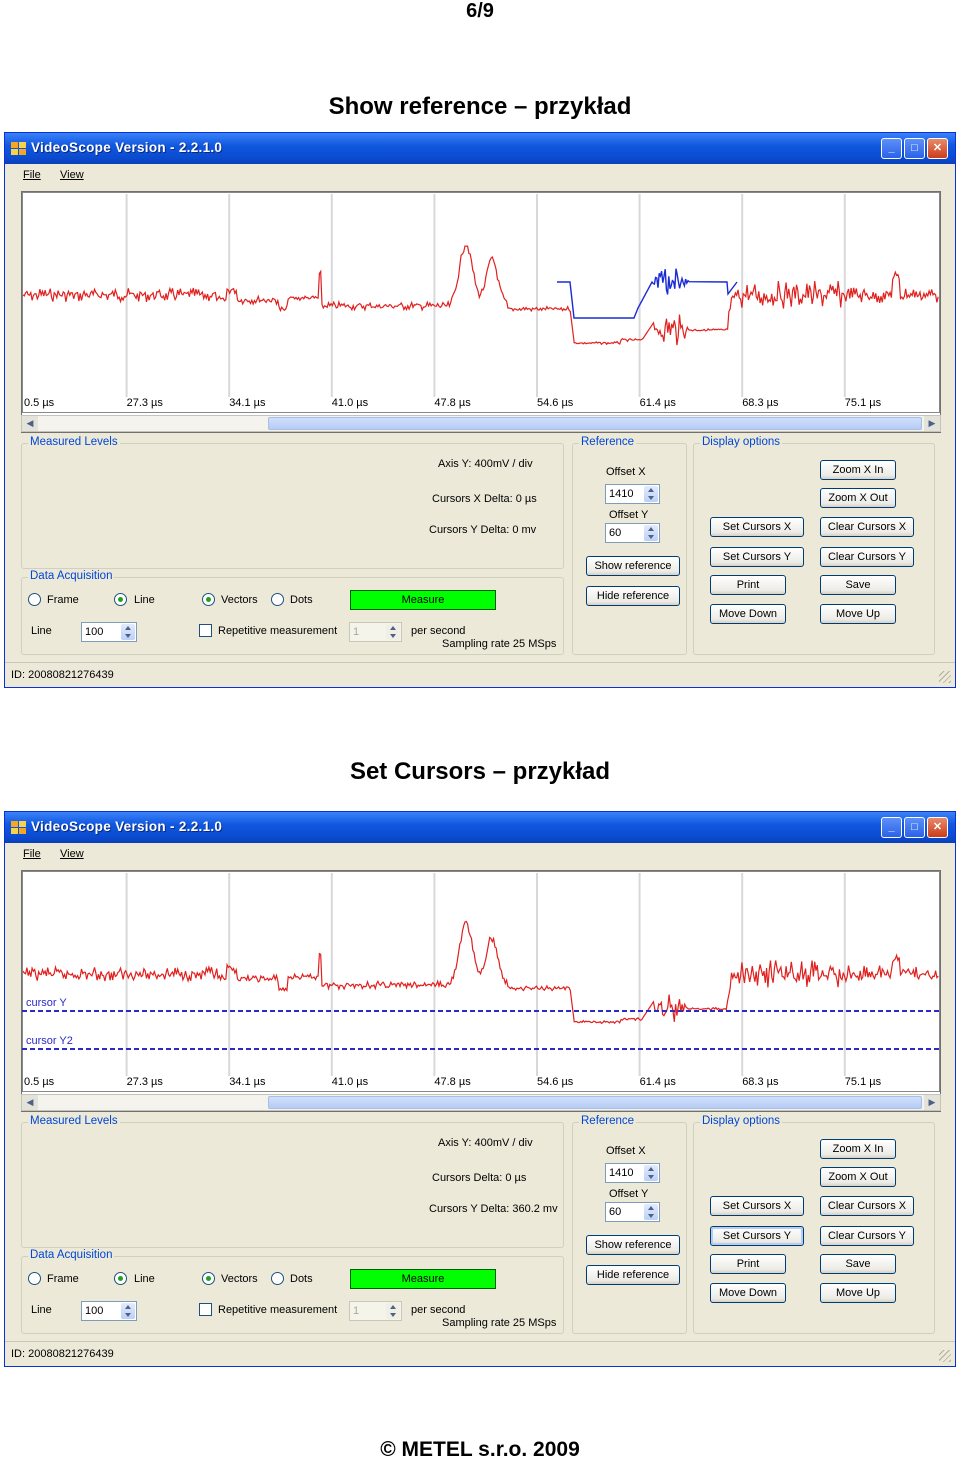 This screenshot has height=1463, width=960. I want to click on radio-frame-label: Frame, so click(63, 1279).